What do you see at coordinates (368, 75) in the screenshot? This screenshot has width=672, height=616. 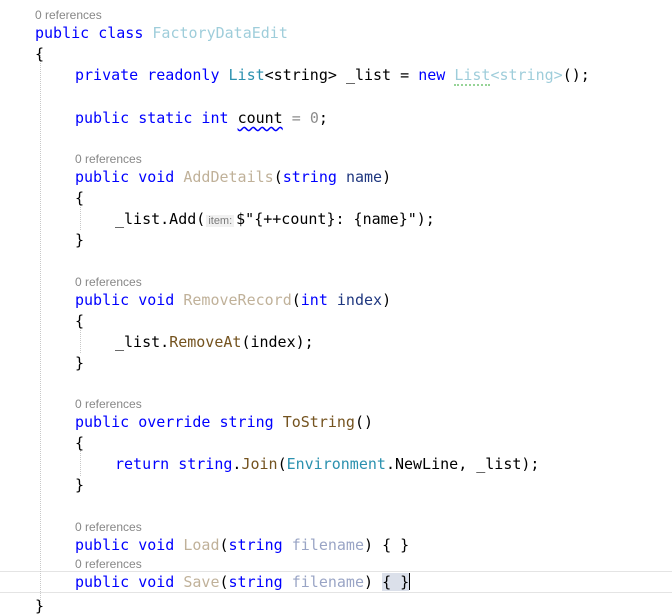 I see `field-list-name: _list` at bounding box center [368, 75].